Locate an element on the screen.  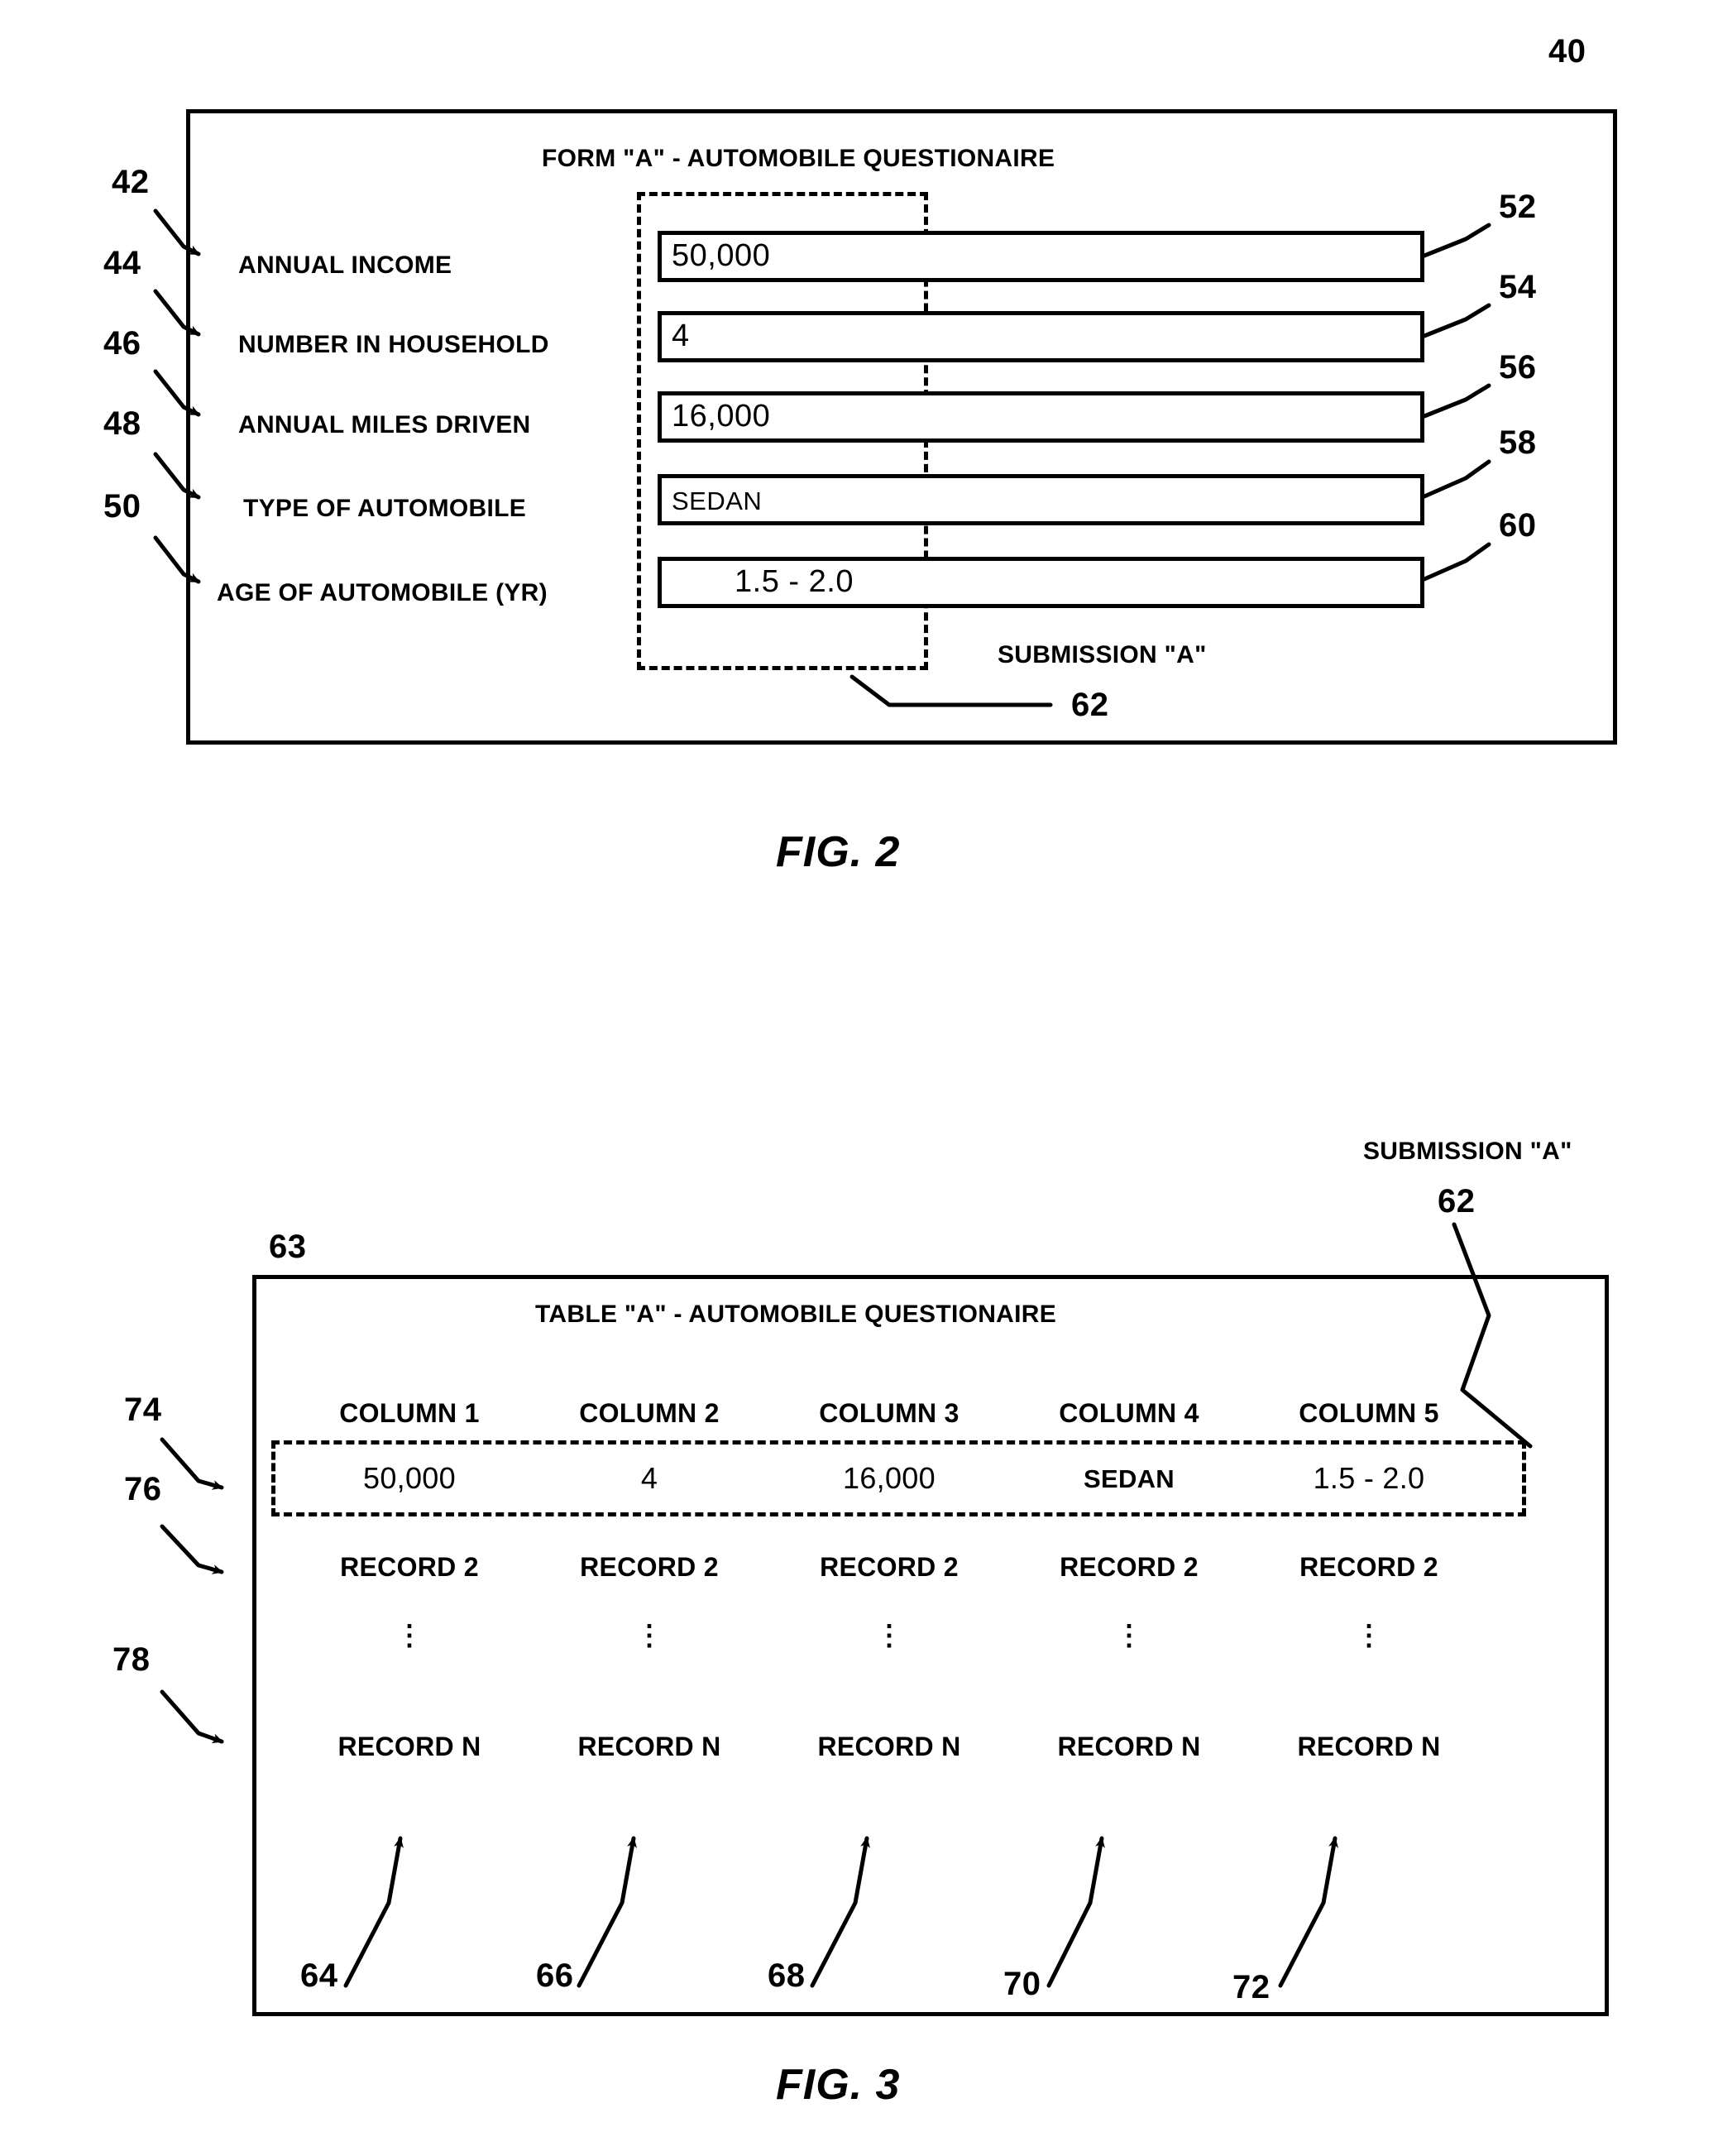
table-title: TABLE "A" - AUTOMOBILE QUESTIONAIRE is located at coordinates (796, 1314).